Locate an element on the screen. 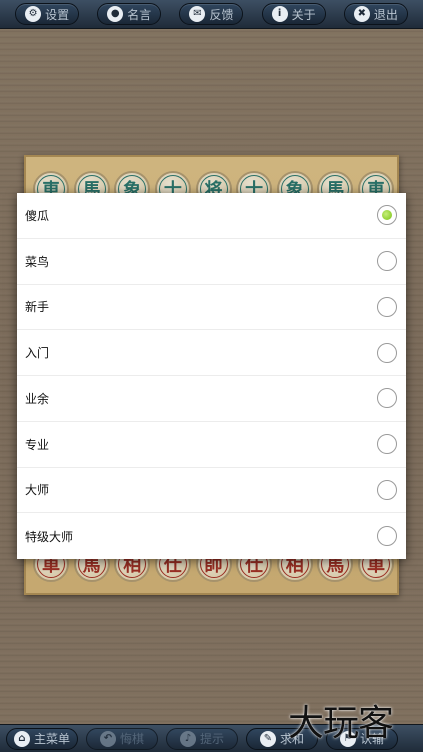  hint-label: 提示 is located at coordinates (211, 739).